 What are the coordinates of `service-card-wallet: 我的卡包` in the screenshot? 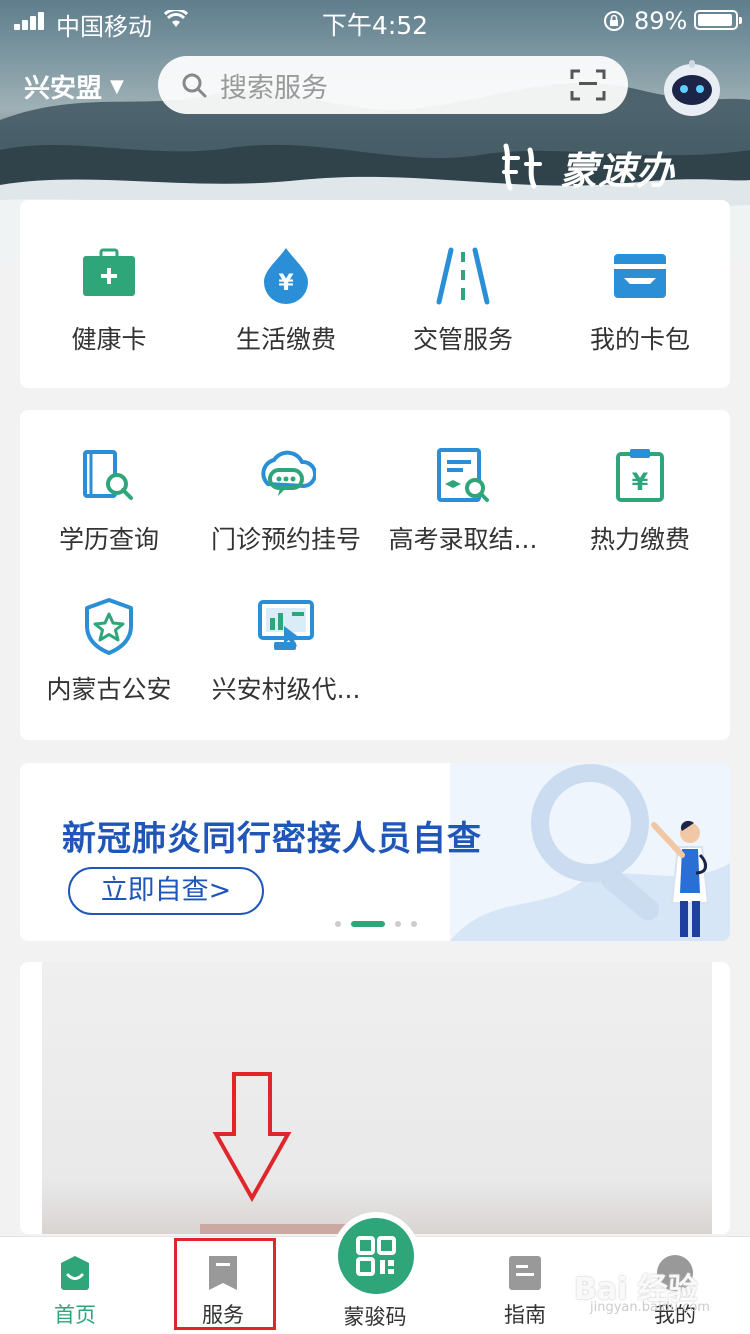 It's located at (640, 301).